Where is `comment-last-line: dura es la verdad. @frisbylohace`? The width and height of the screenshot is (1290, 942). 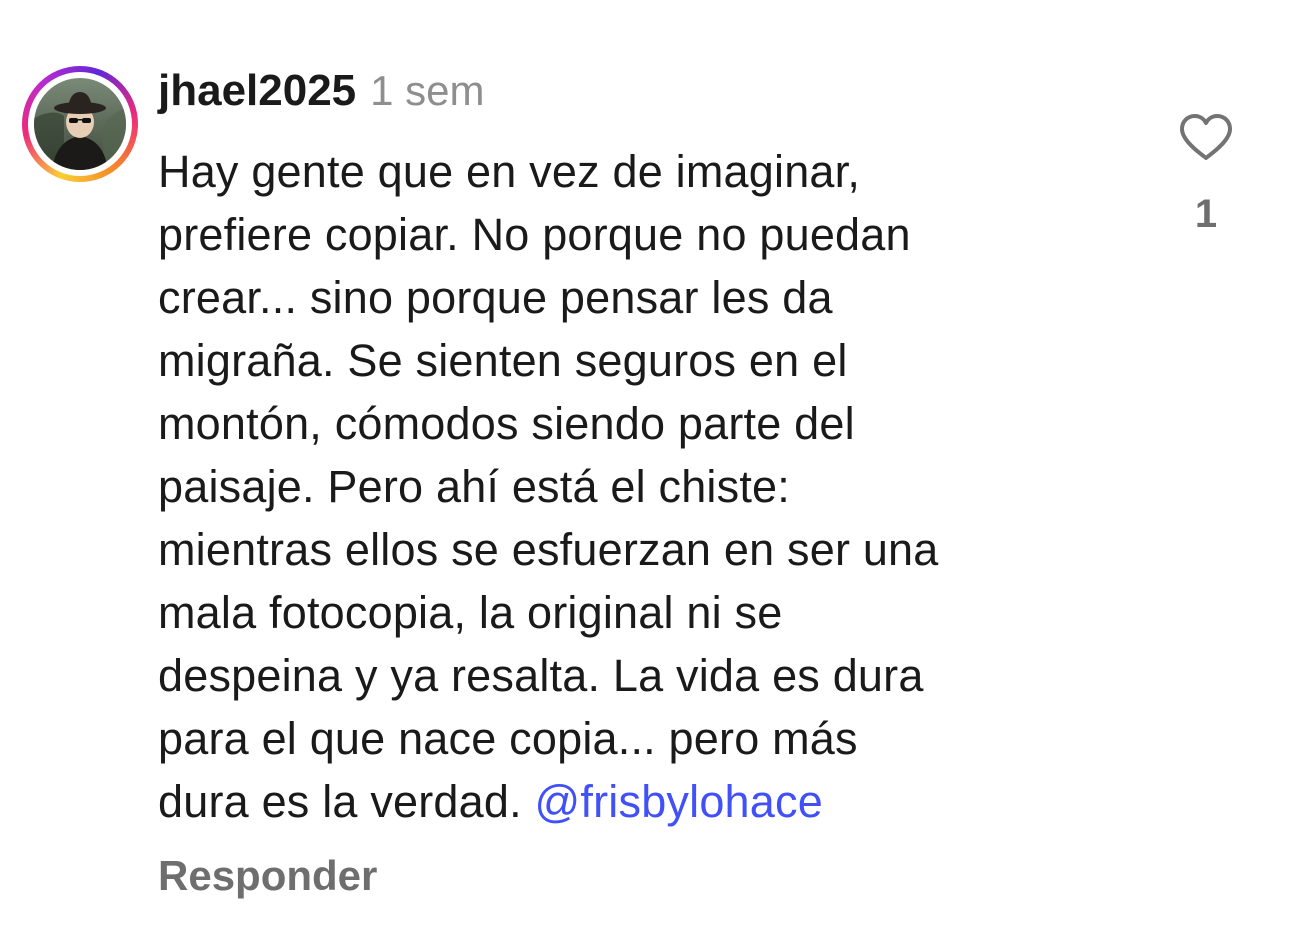
comment-last-line: dura es la verdad. @frisbylohace is located at coordinates (653, 801).